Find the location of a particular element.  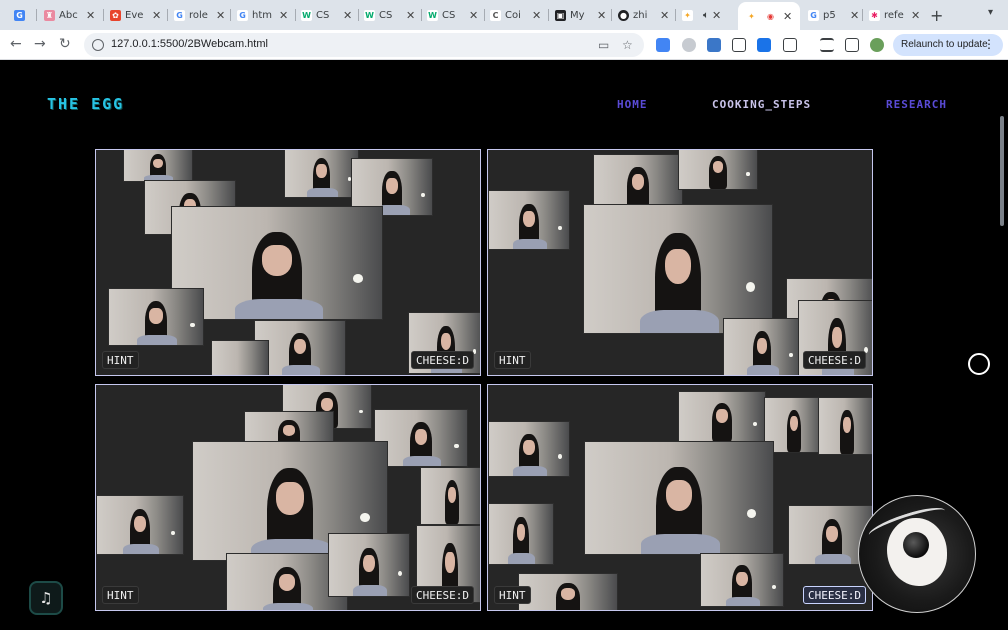

translate-extension-icon is located at coordinates (663, 45).